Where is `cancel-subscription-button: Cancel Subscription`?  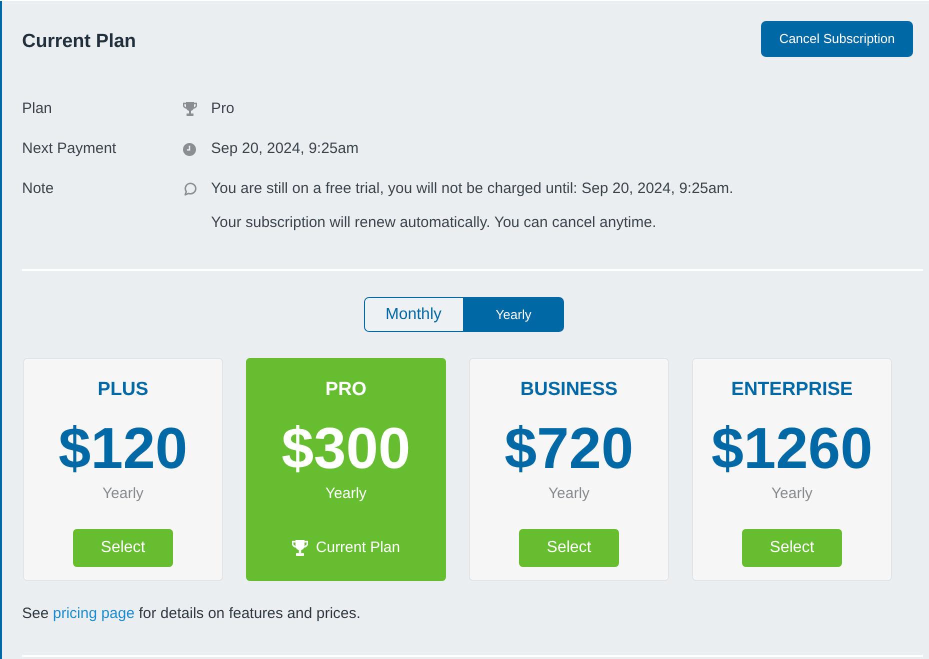 cancel-subscription-button: Cancel Subscription is located at coordinates (837, 39).